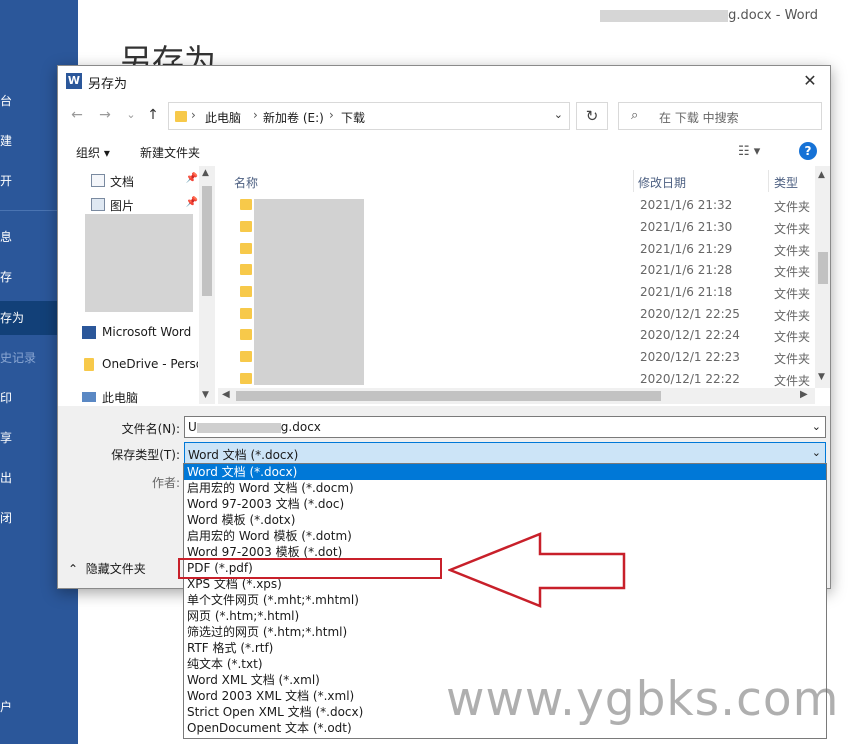 The width and height of the screenshot is (850, 744). What do you see at coordinates (120, 397) in the screenshot?
I see `tree-item-label: 此电脑` at bounding box center [120, 397].